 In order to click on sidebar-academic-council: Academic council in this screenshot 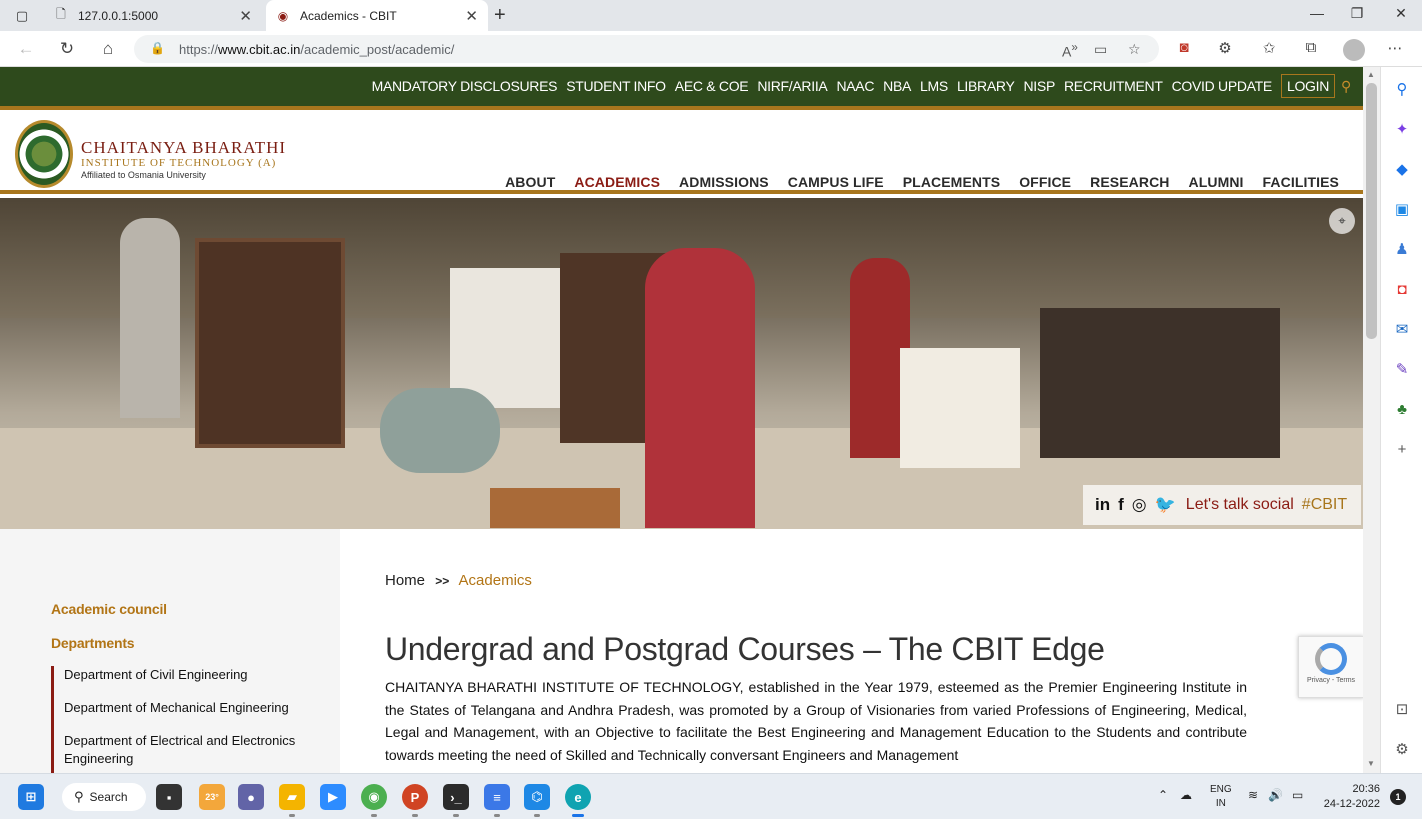, I will do `click(109, 609)`.